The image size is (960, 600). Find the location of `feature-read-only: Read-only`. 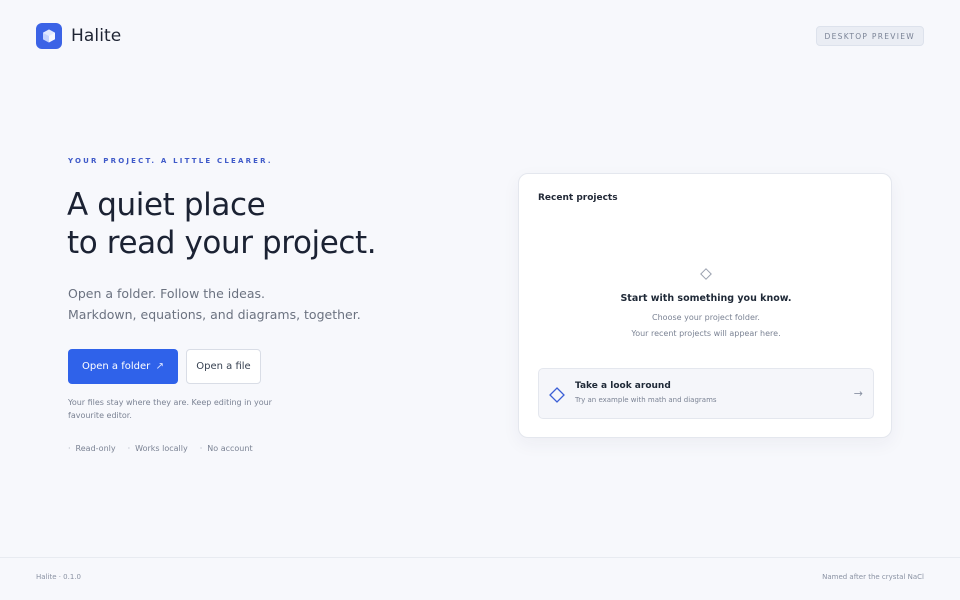

feature-read-only: Read-only is located at coordinates (92, 448).